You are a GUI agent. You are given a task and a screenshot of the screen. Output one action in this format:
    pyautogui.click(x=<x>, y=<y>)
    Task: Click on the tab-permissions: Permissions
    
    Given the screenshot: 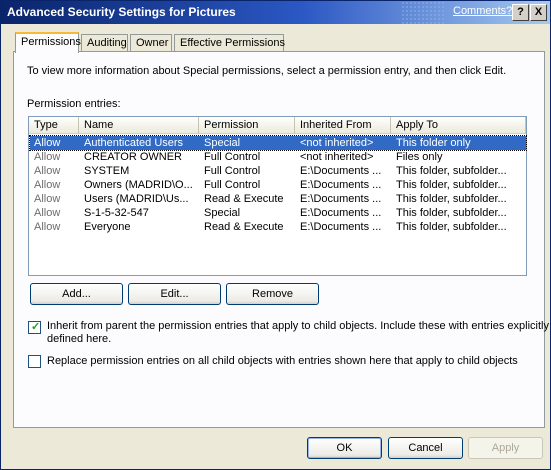 What is the action you would take?
    pyautogui.click(x=48, y=42)
    